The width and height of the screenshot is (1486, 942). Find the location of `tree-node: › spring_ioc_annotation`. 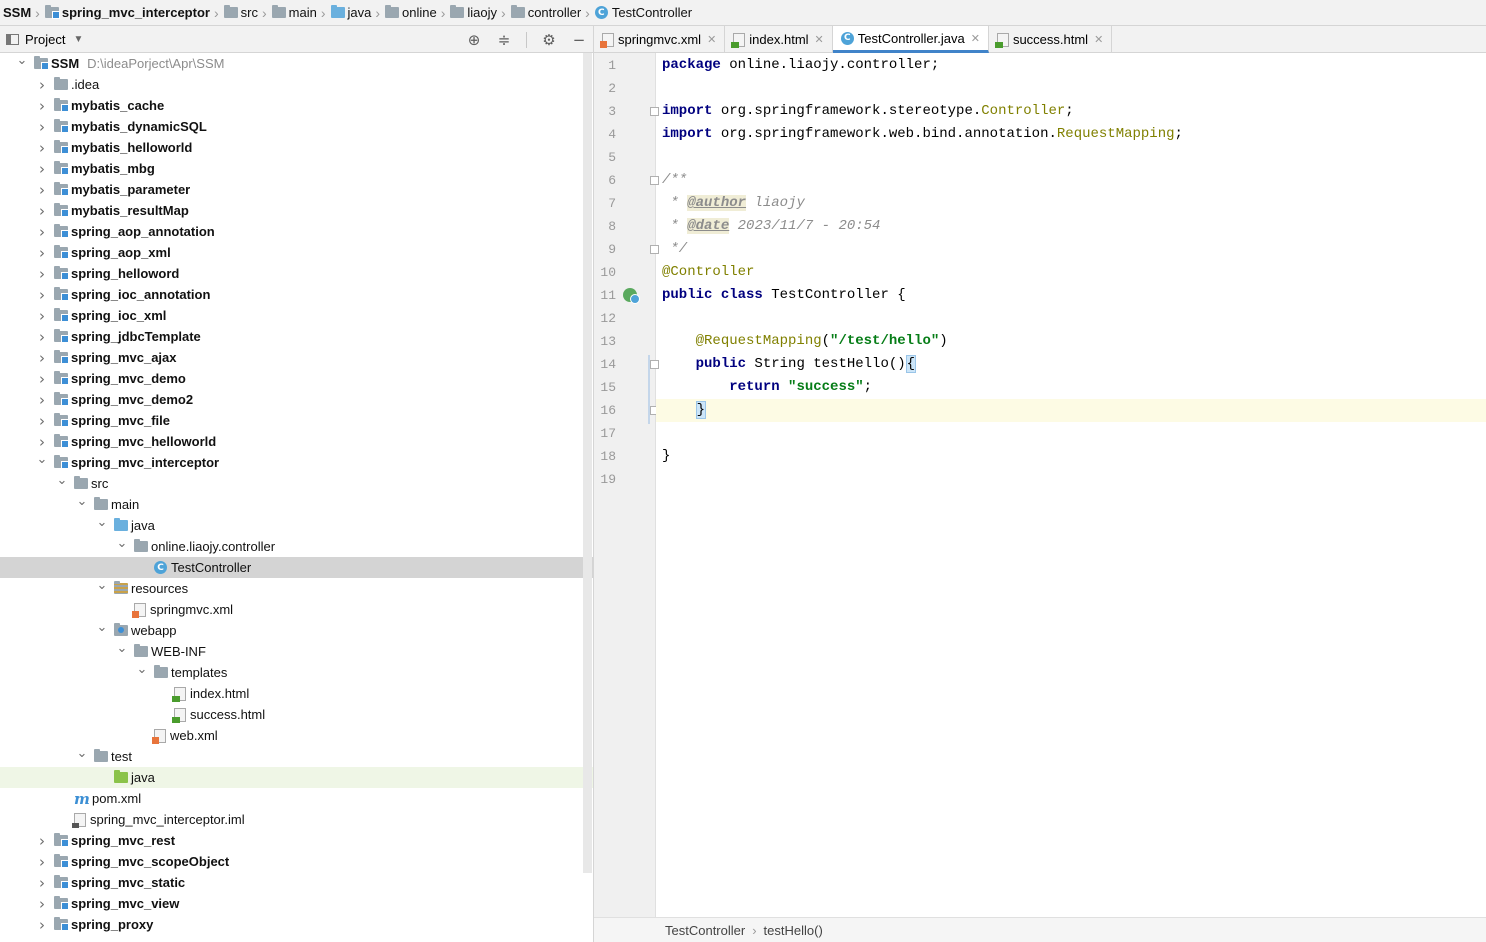

tree-node: › spring_ioc_annotation is located at coordinates (296, 294).